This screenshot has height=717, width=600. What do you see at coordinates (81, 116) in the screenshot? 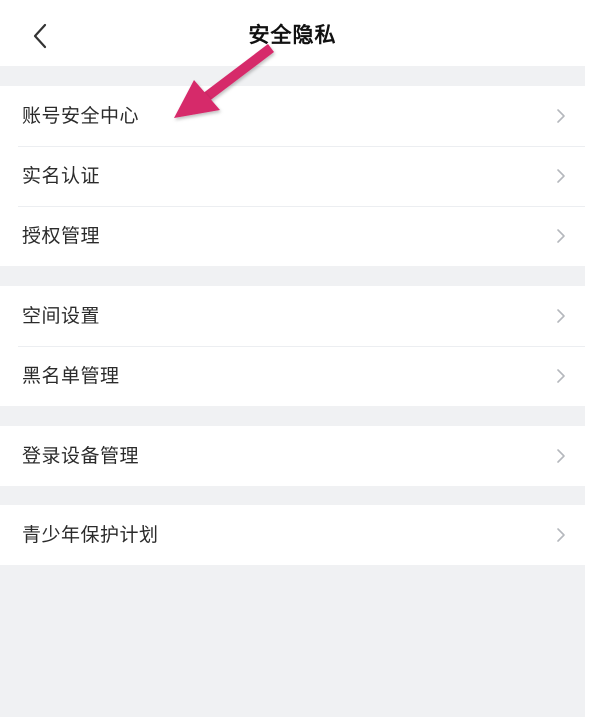
I see `menu-item-label: 账号安全中心` at bounding box center [81, 116].